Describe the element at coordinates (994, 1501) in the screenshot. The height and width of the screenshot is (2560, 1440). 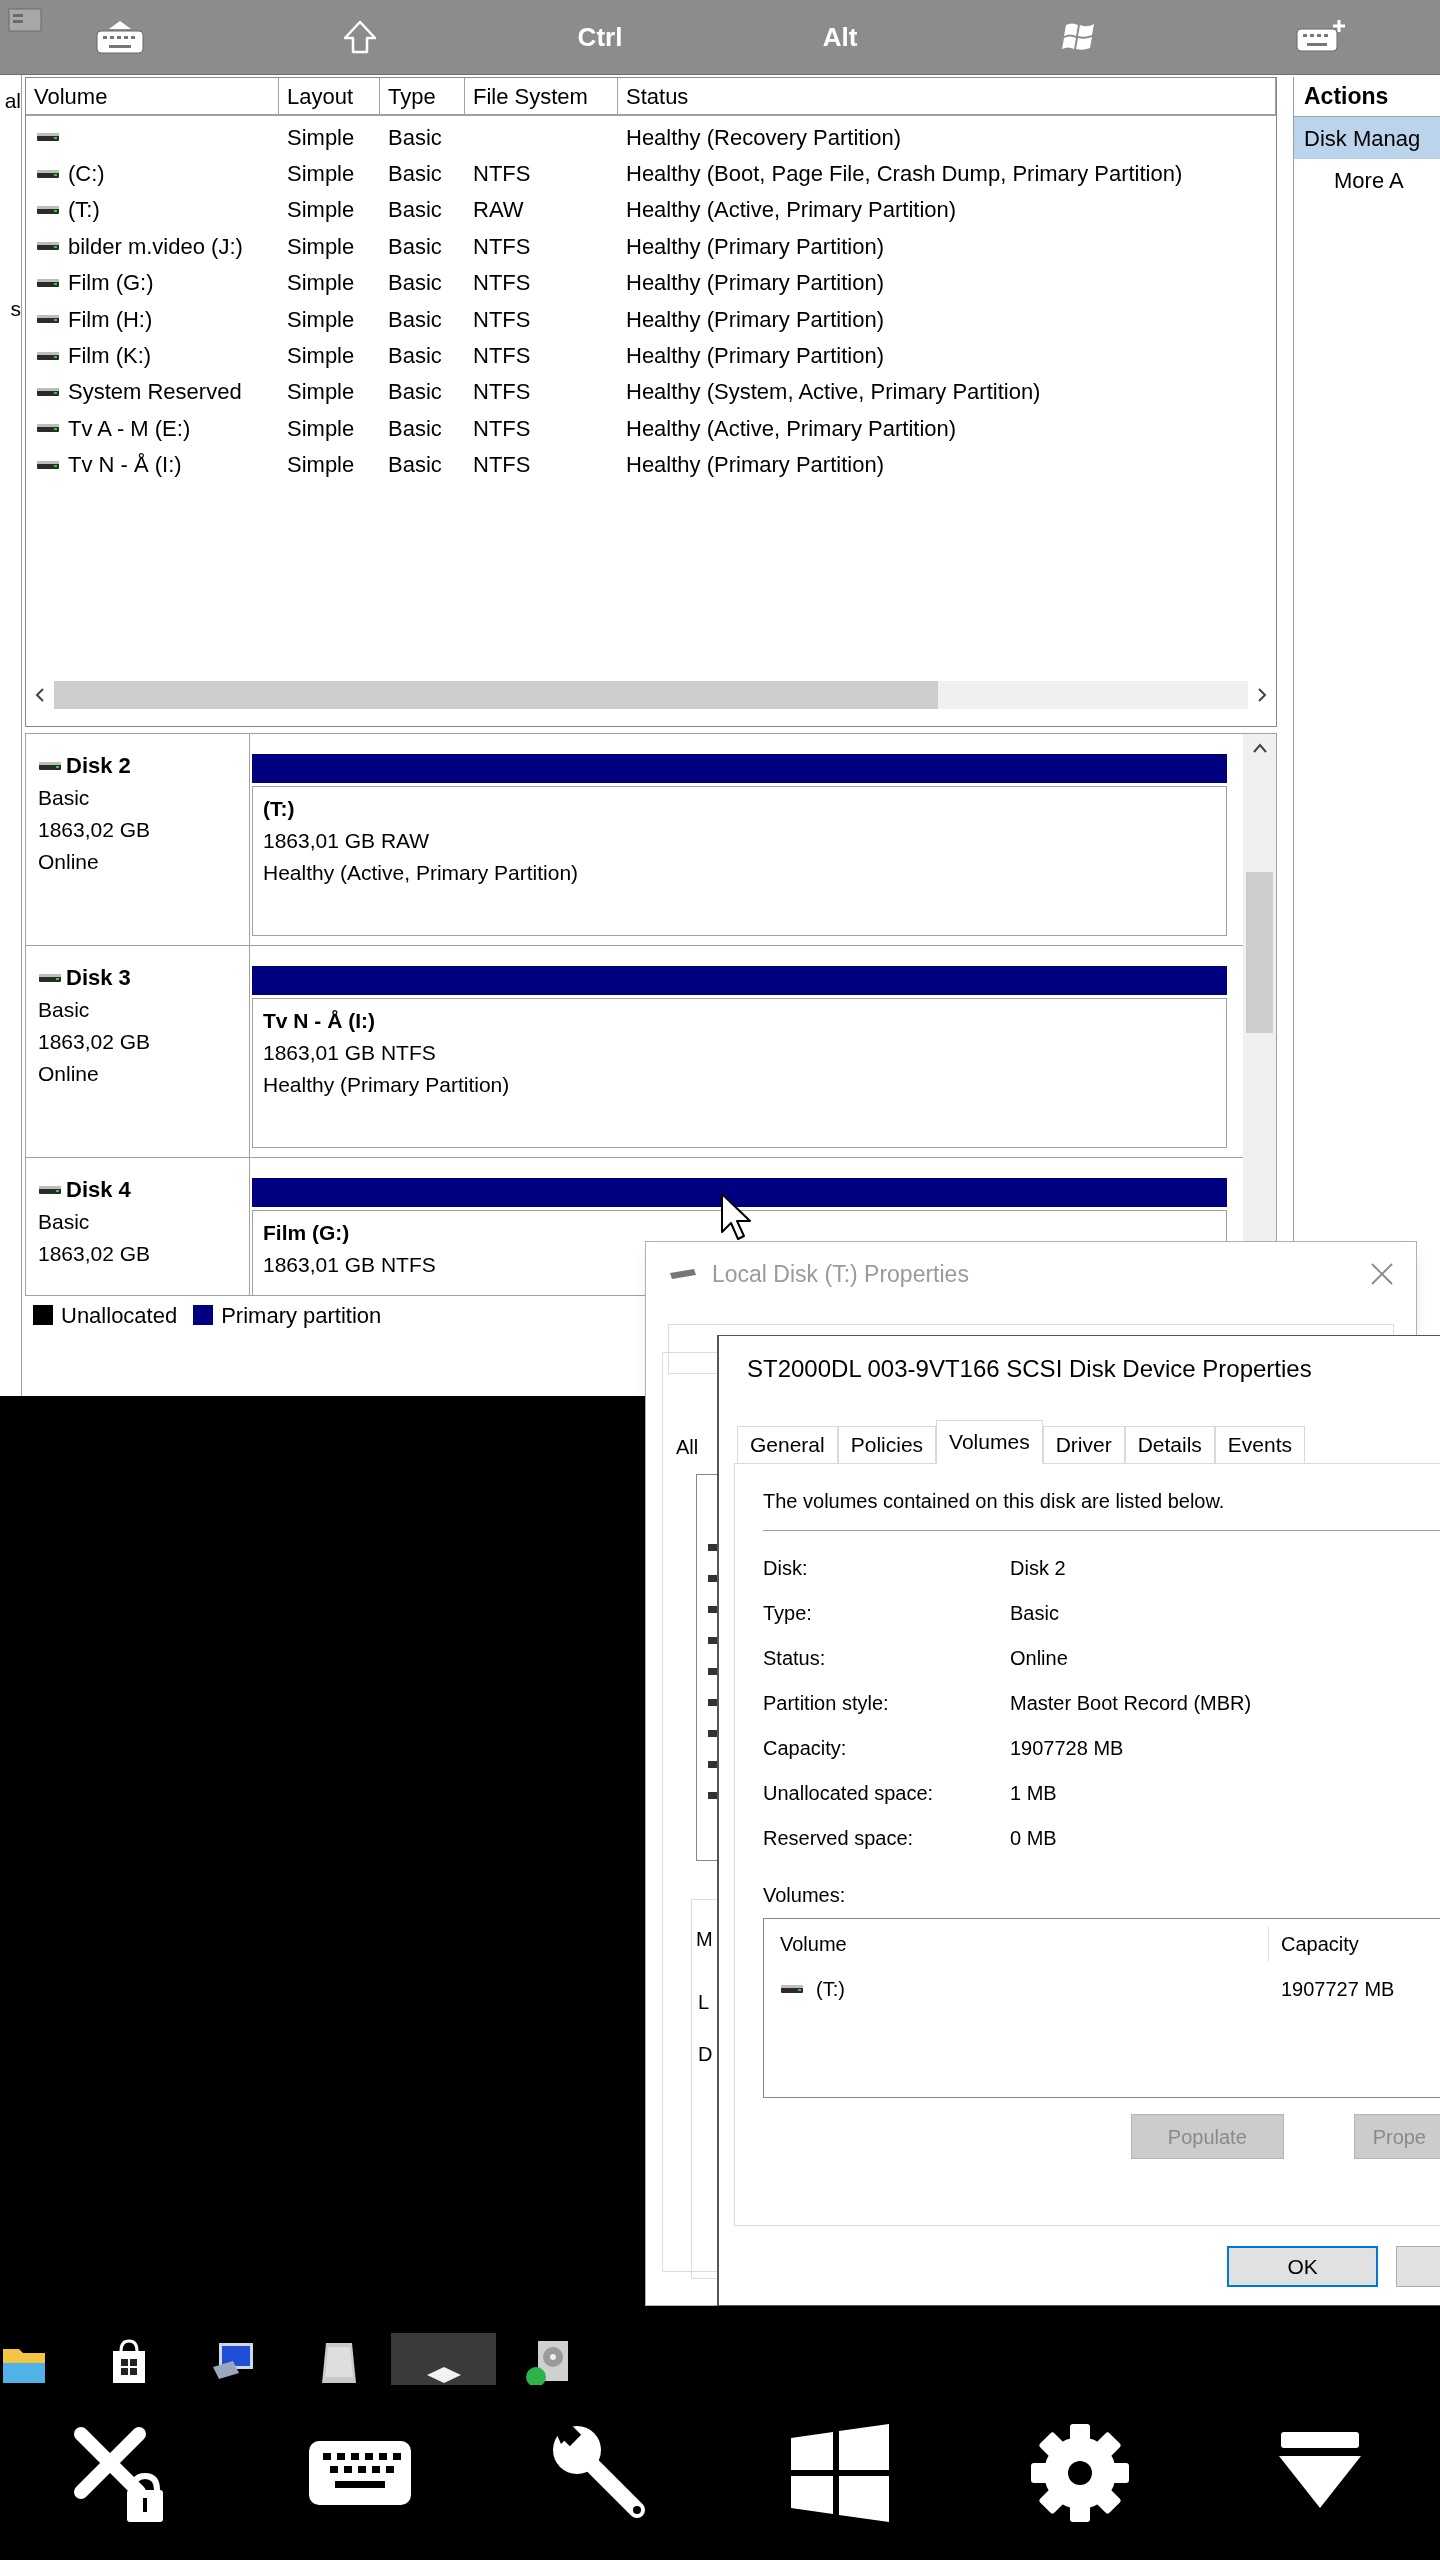
I see `intro-text: The volumes contained on this disk are listed below.` at that location.